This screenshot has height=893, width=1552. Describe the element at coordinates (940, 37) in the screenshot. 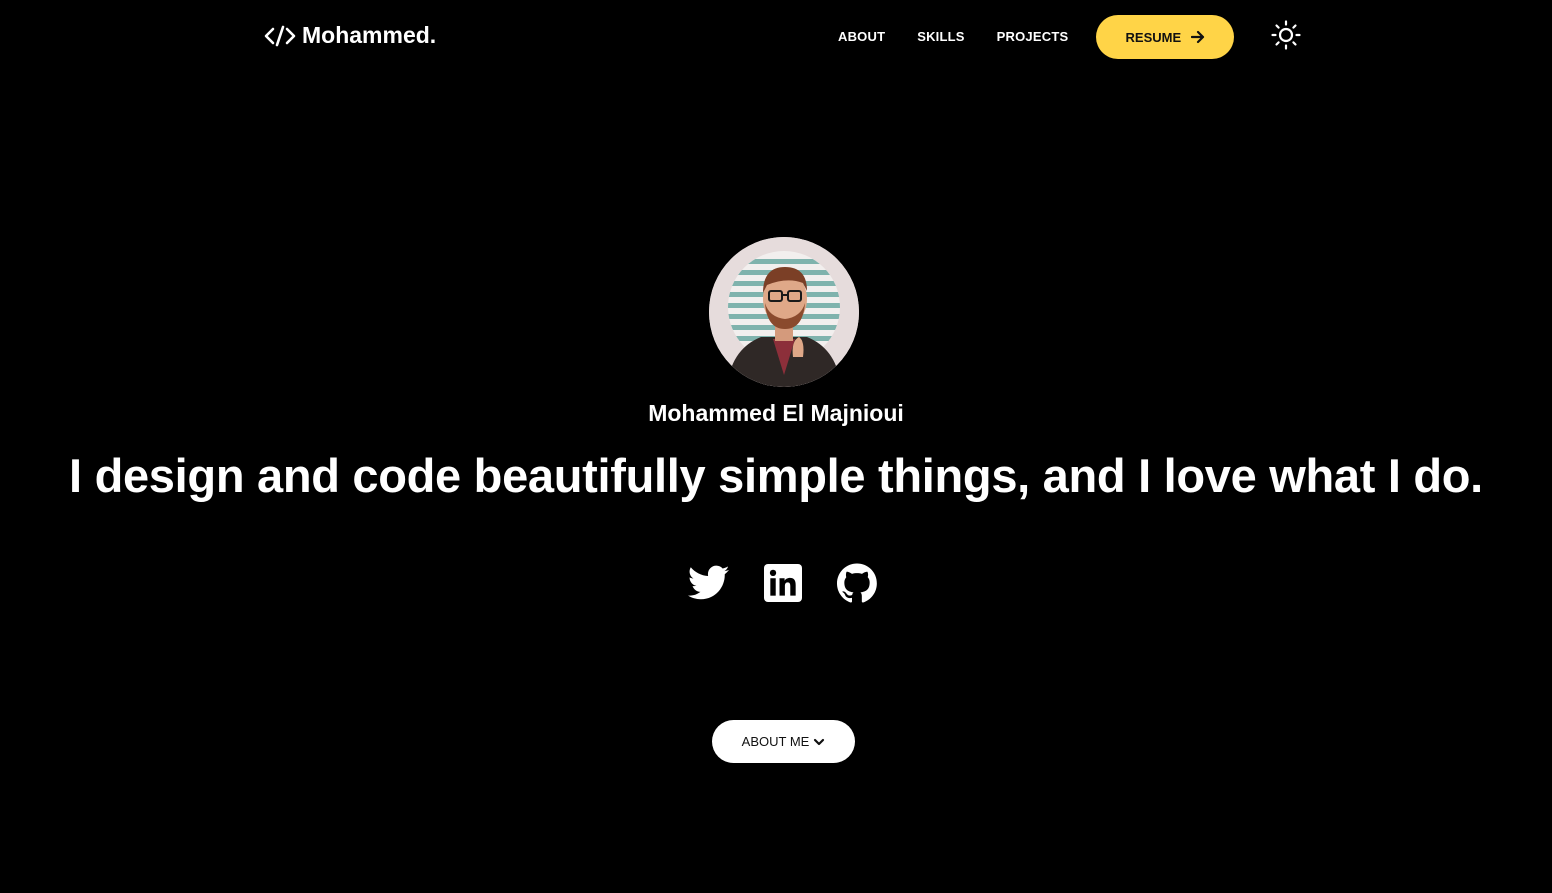

I see `nav-link-skills: SKILLS` at that location.